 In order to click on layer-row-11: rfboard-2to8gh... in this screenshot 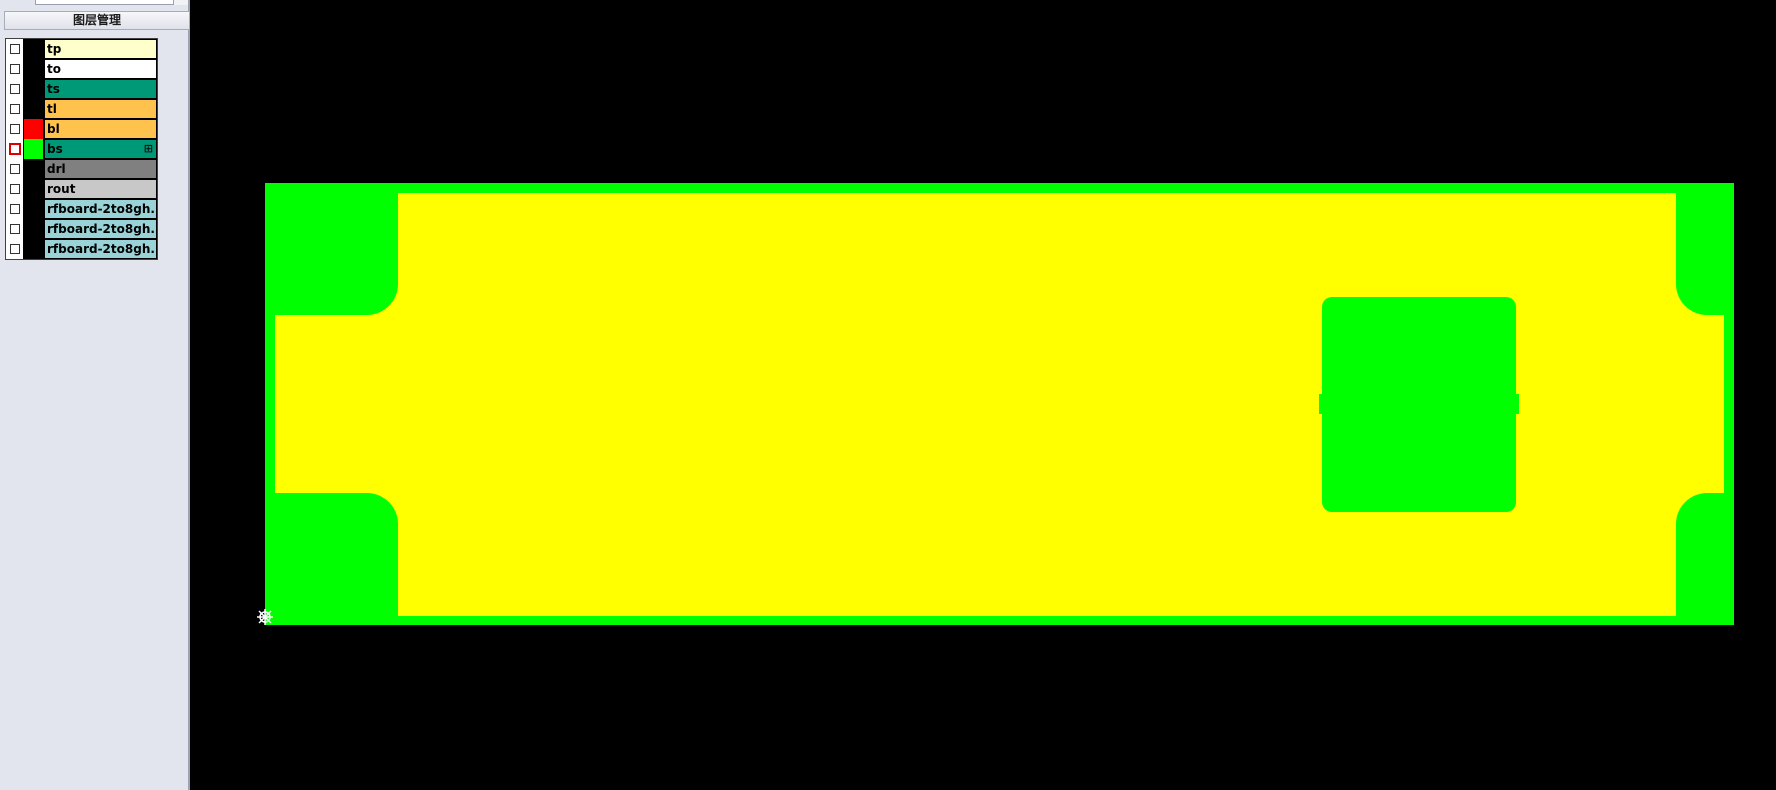, I will do `click(81, 249)`.